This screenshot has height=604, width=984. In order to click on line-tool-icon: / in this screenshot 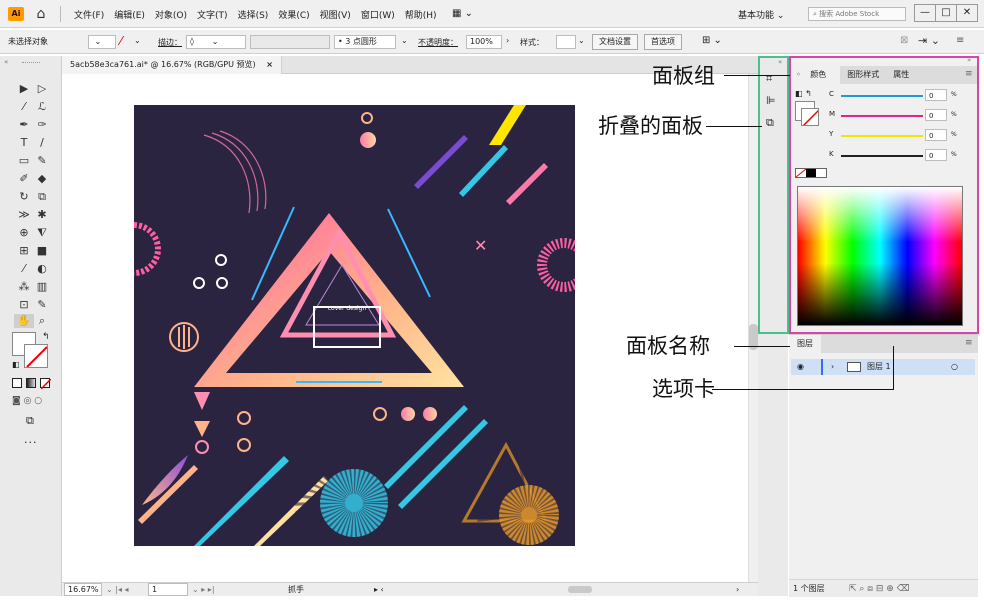, I will do `click(42, 143)`.